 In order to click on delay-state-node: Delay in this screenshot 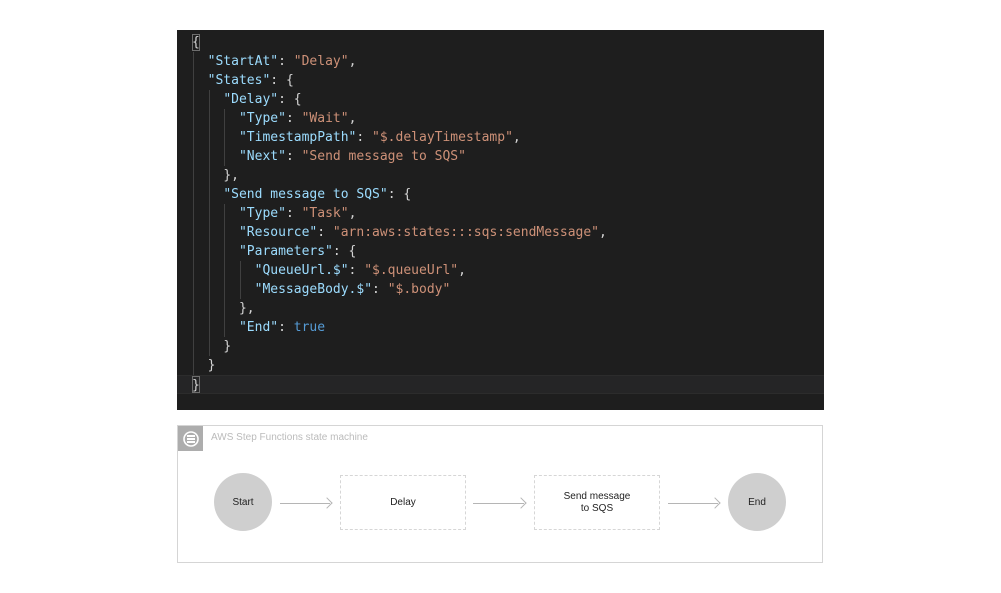, I will do `click(403, 502)`.